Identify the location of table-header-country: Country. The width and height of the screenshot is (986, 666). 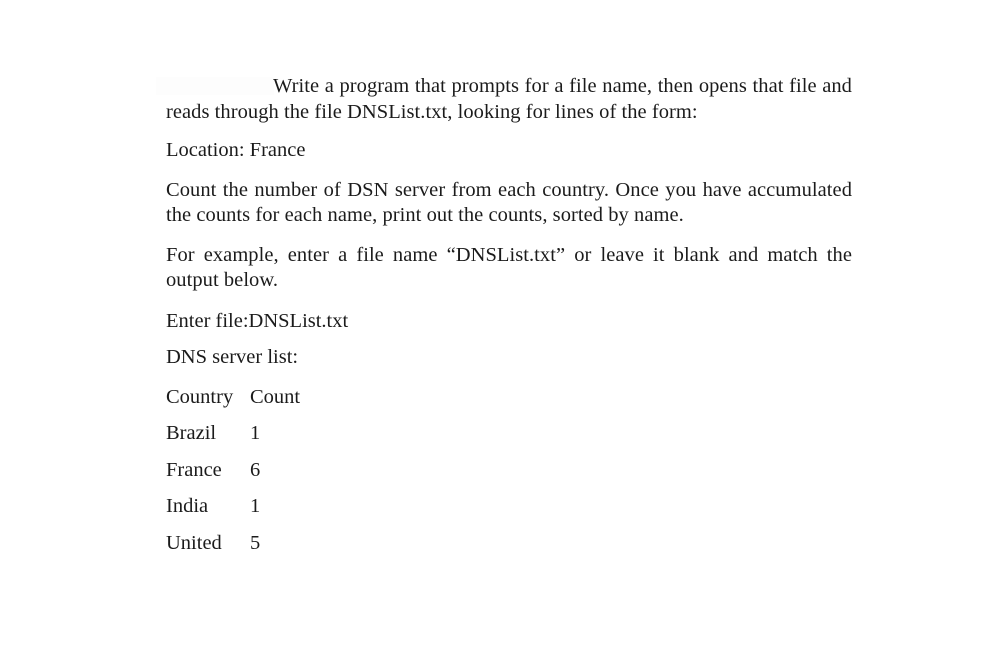
(200, 396).